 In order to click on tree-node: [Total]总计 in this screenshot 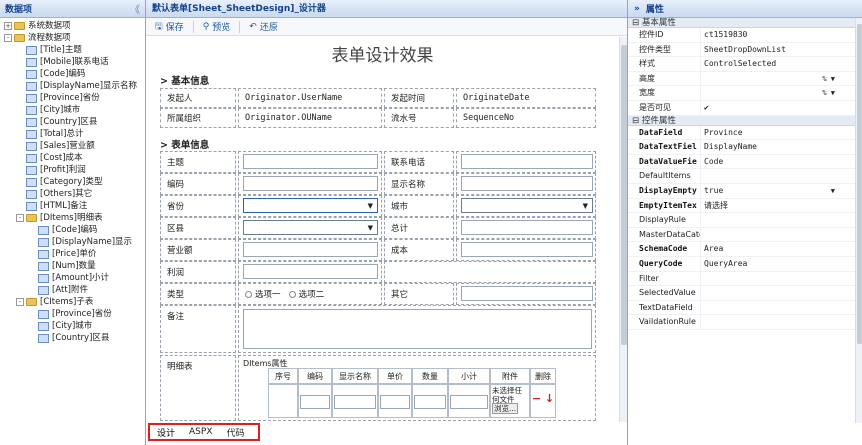, I will do `click(72, 134)`.